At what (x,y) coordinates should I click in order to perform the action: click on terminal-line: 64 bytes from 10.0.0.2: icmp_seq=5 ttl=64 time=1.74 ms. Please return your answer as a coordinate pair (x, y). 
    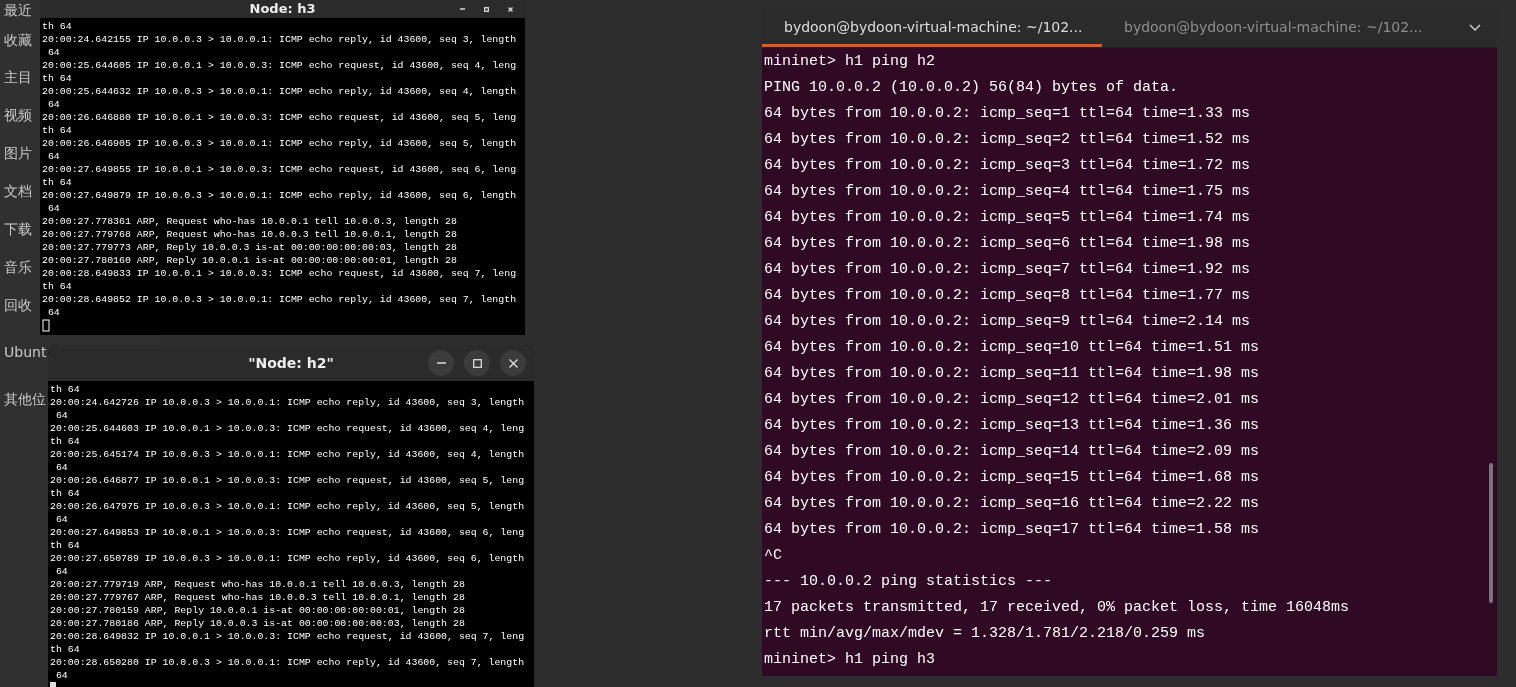
    Looking at the image, I should click on (1007, 218).